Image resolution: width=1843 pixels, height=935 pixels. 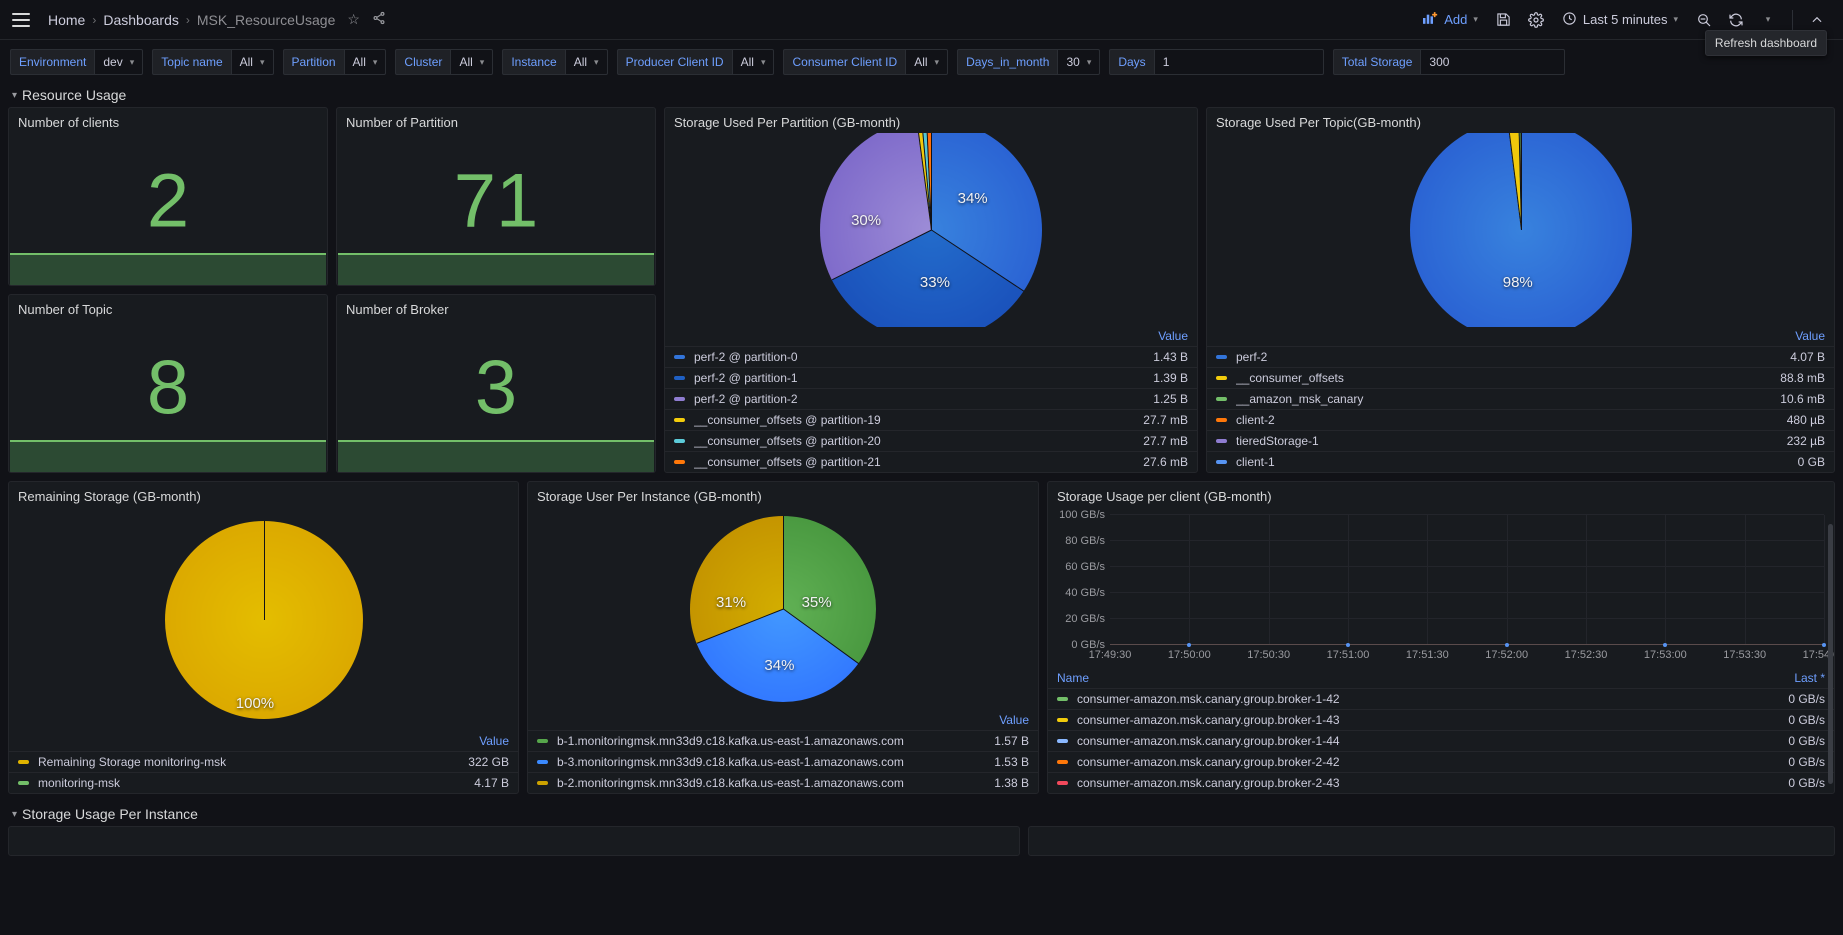 What do you see at coordinates (1520, 462) in the screenshot?
I see `legend-row: client-1 0 GB` at bounding box center [1520, 462].